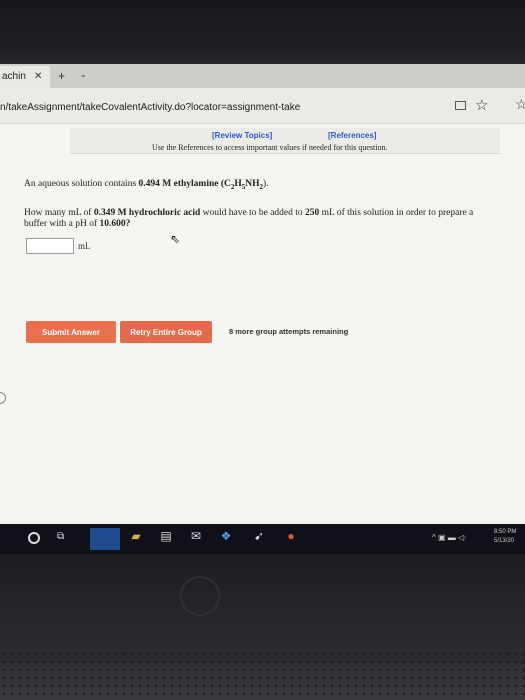 This screenshot has height=700, width=525. I want to click on browser-tab: achin ✕, so click(25, 77).